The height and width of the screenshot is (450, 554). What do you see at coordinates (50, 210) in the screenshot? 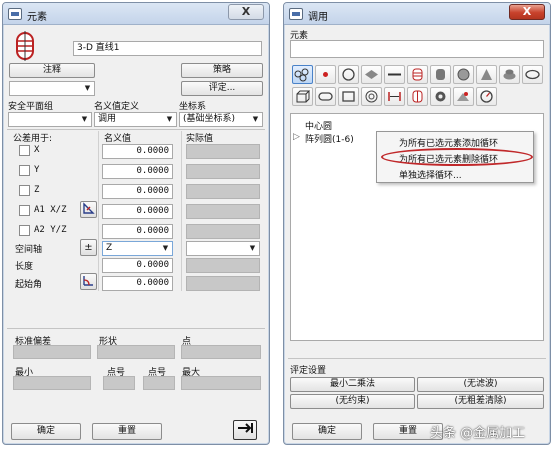
I see `a1-label: A1 X/Z` at bounding box center [50, 210].